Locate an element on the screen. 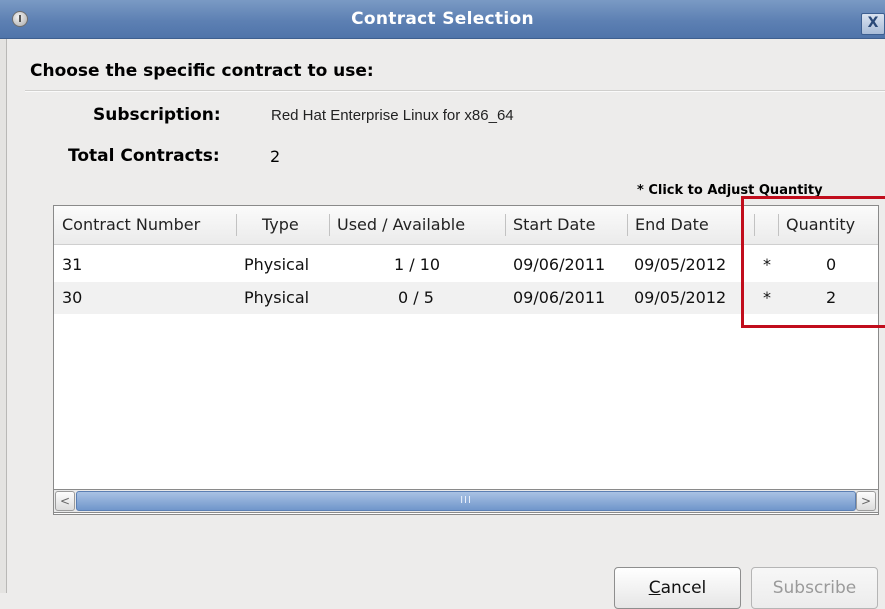 Image resolution: width=885 pixels, height=609 pixels. cancel-button: Cancel is located at coordinates (677, 588).